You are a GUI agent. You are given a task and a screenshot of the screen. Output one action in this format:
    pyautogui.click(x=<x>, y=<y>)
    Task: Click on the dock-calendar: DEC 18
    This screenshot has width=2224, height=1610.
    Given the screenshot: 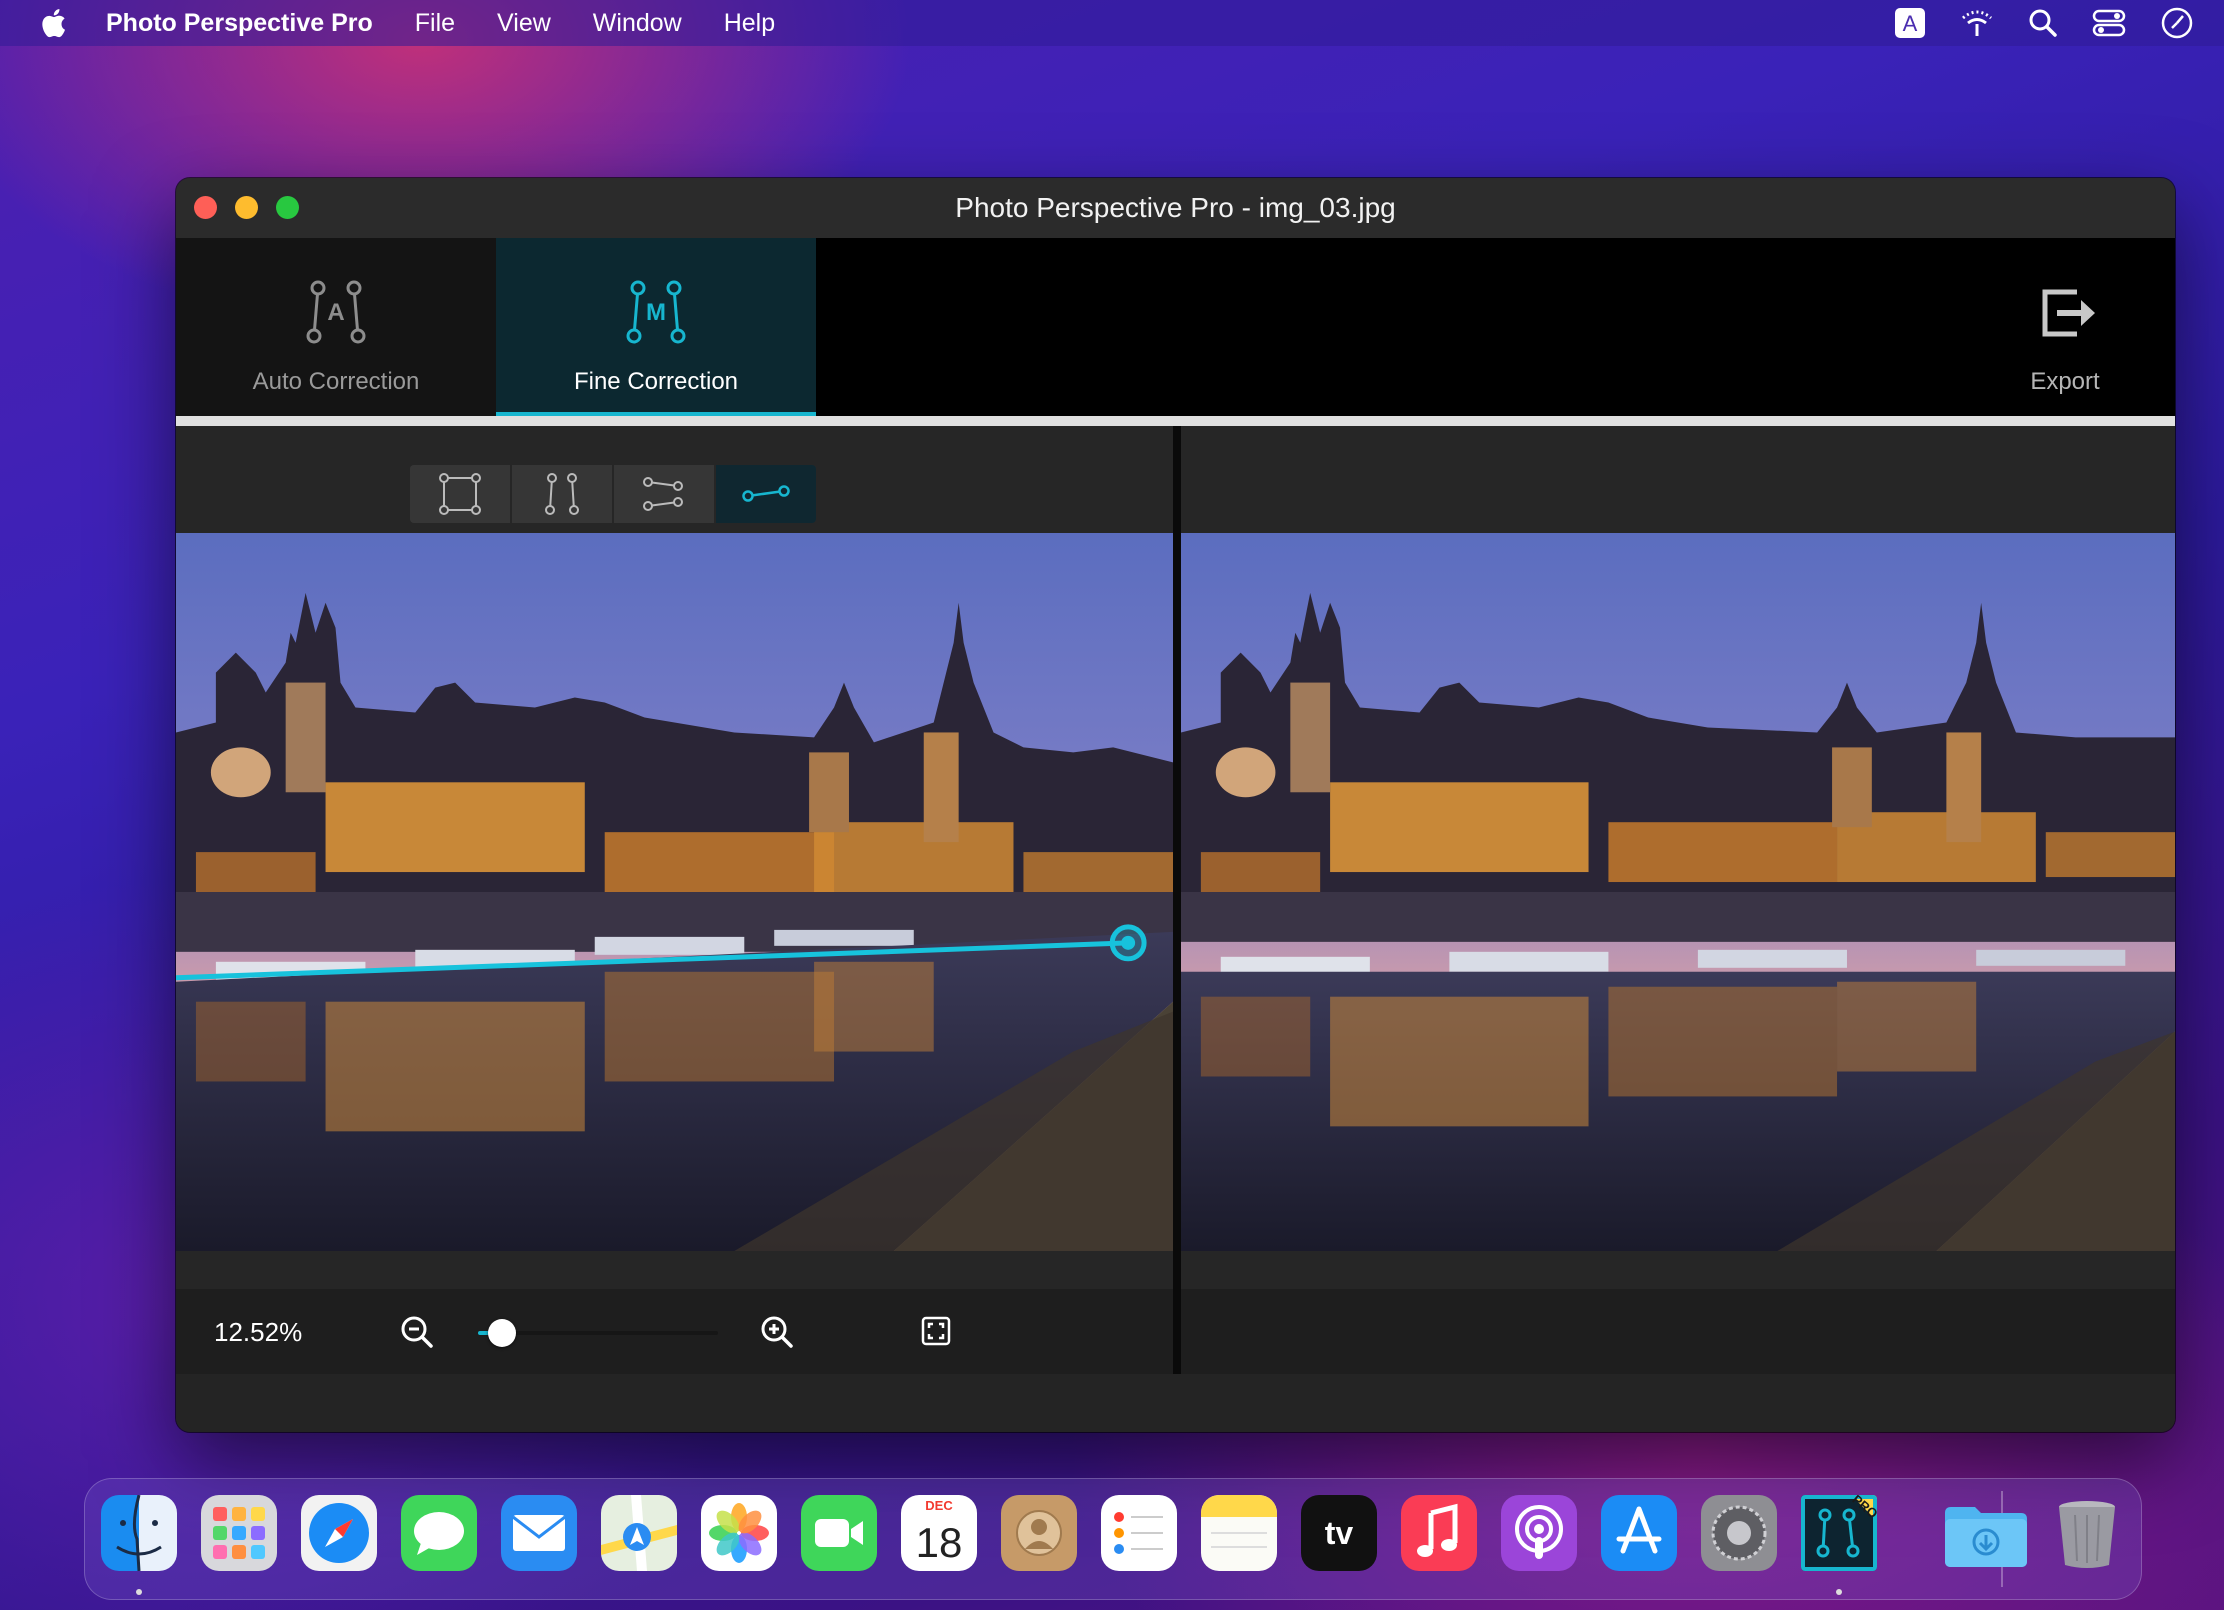 What is the action you would take?
    pyautogui.click(x=939, y=1533)
    